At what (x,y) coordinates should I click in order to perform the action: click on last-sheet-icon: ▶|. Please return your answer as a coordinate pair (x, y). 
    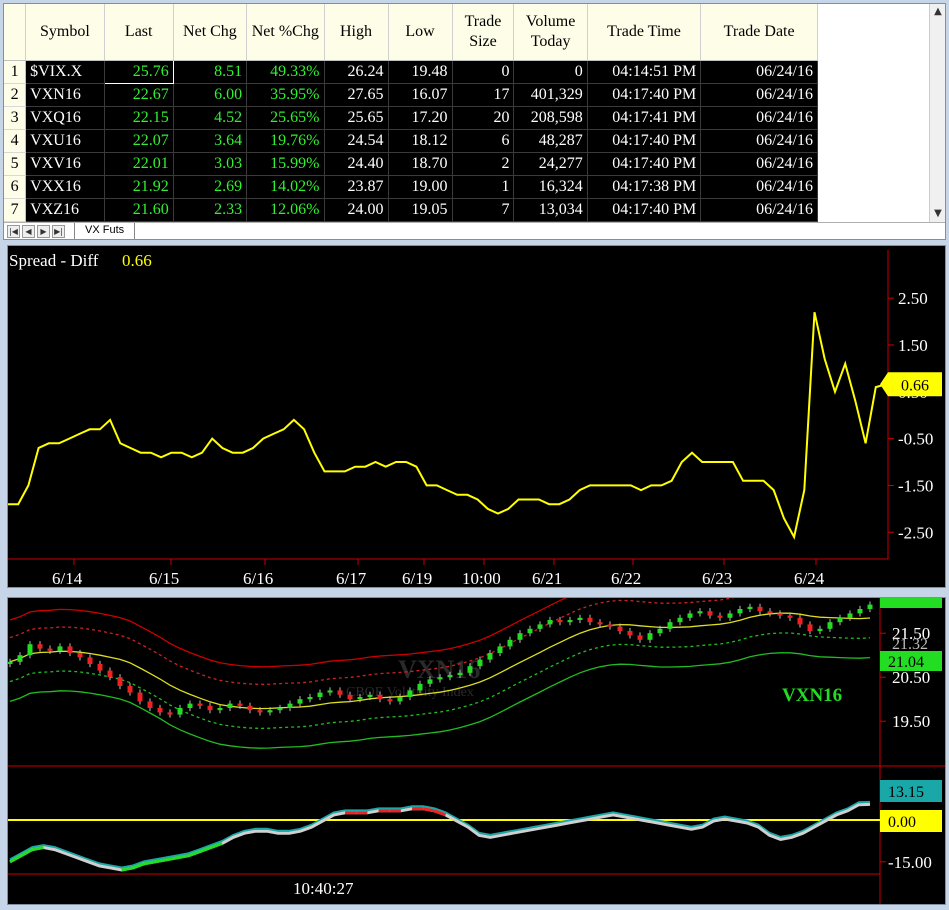
    Looking at the image, I should click on (58, 231).